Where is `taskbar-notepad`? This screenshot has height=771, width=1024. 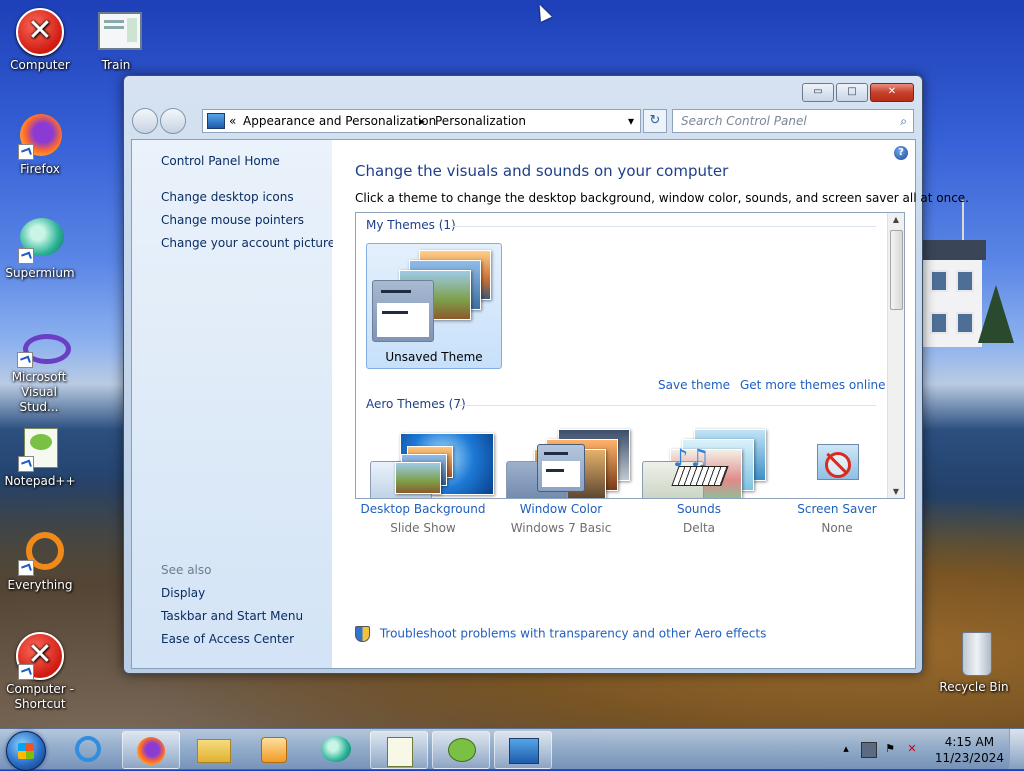 taskbar-notepad is located at coordinates (399, 750).